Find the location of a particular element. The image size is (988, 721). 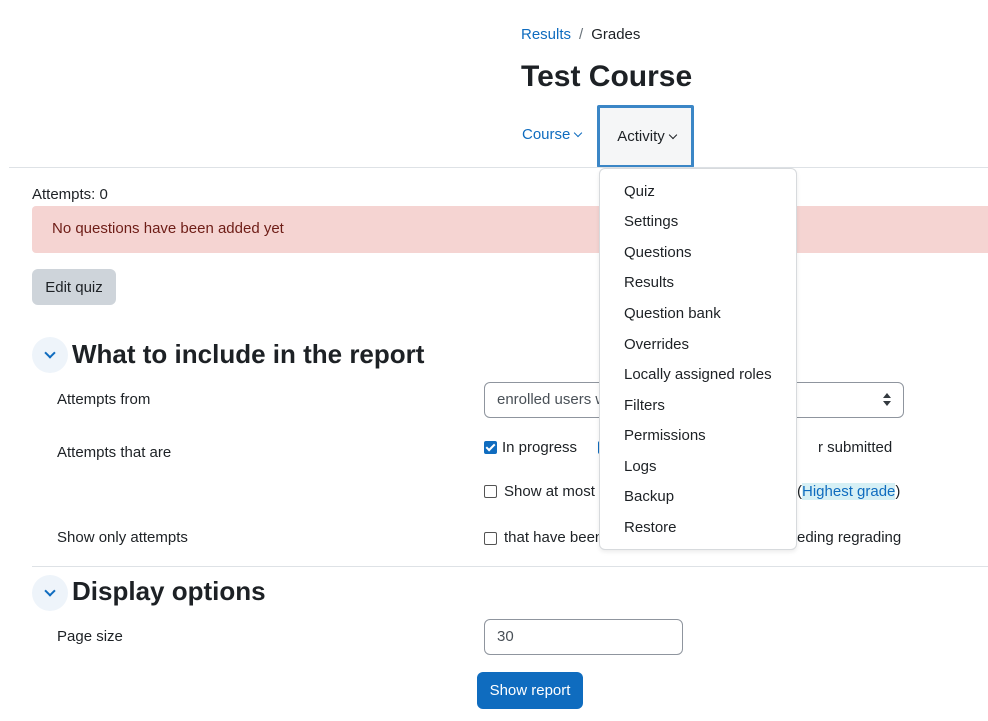

header-divider is located at coordinates (498, 167).